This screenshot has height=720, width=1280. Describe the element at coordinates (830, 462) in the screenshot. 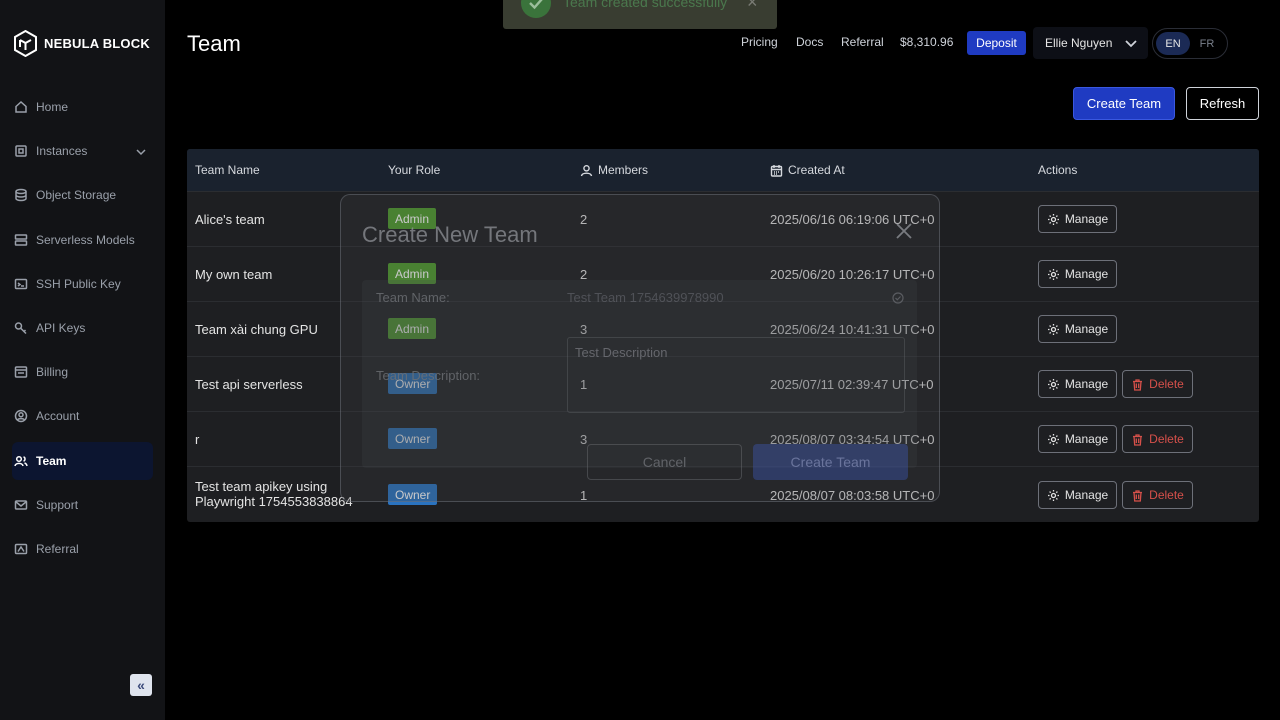

I see `modal-create-team-button: Create Team` at that location.